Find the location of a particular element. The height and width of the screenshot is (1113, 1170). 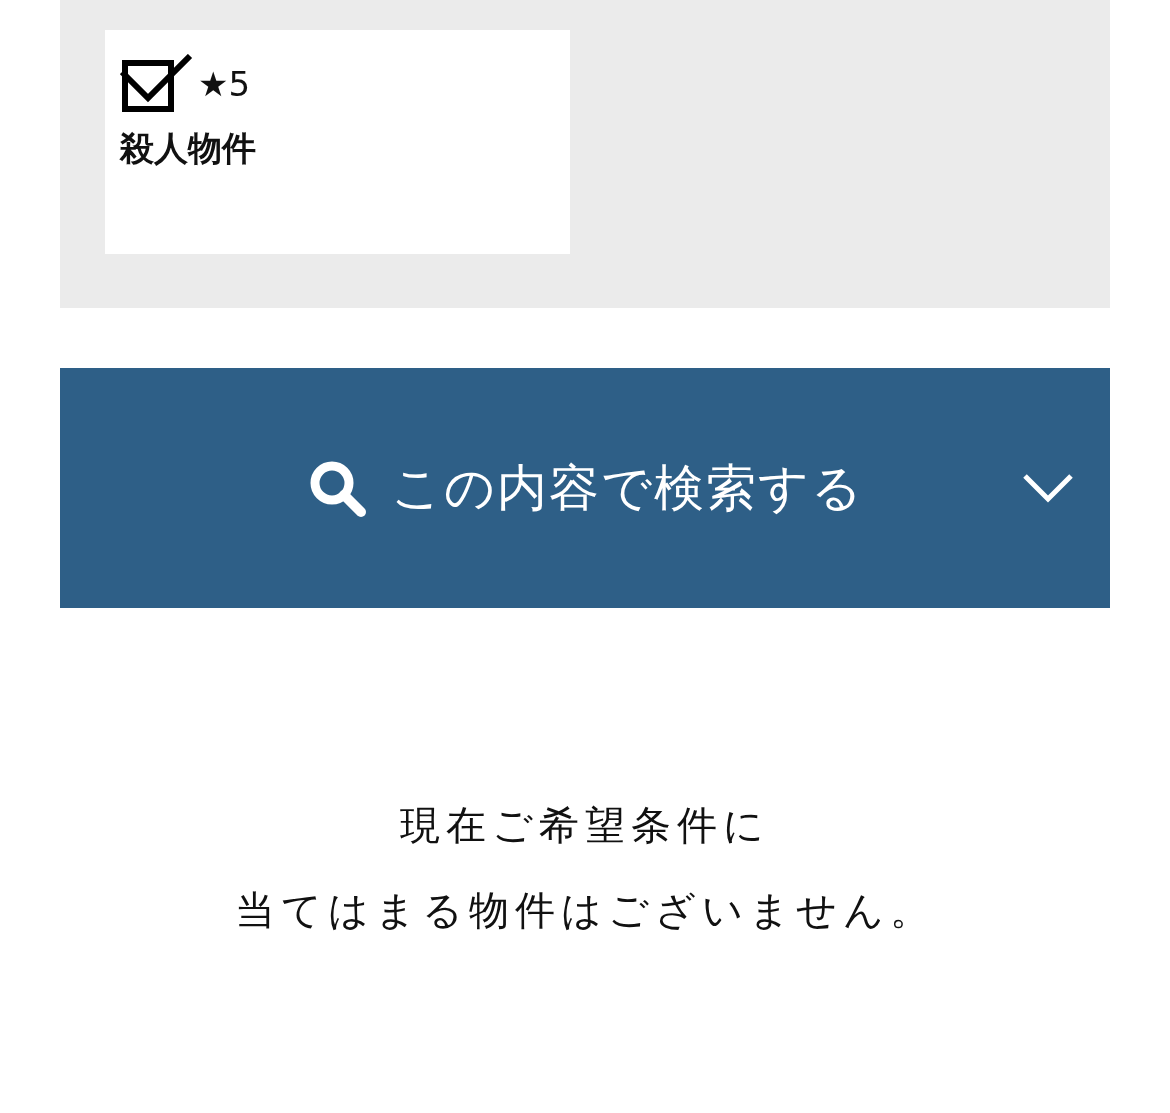

checkbox is located at coordinates (157, 84).